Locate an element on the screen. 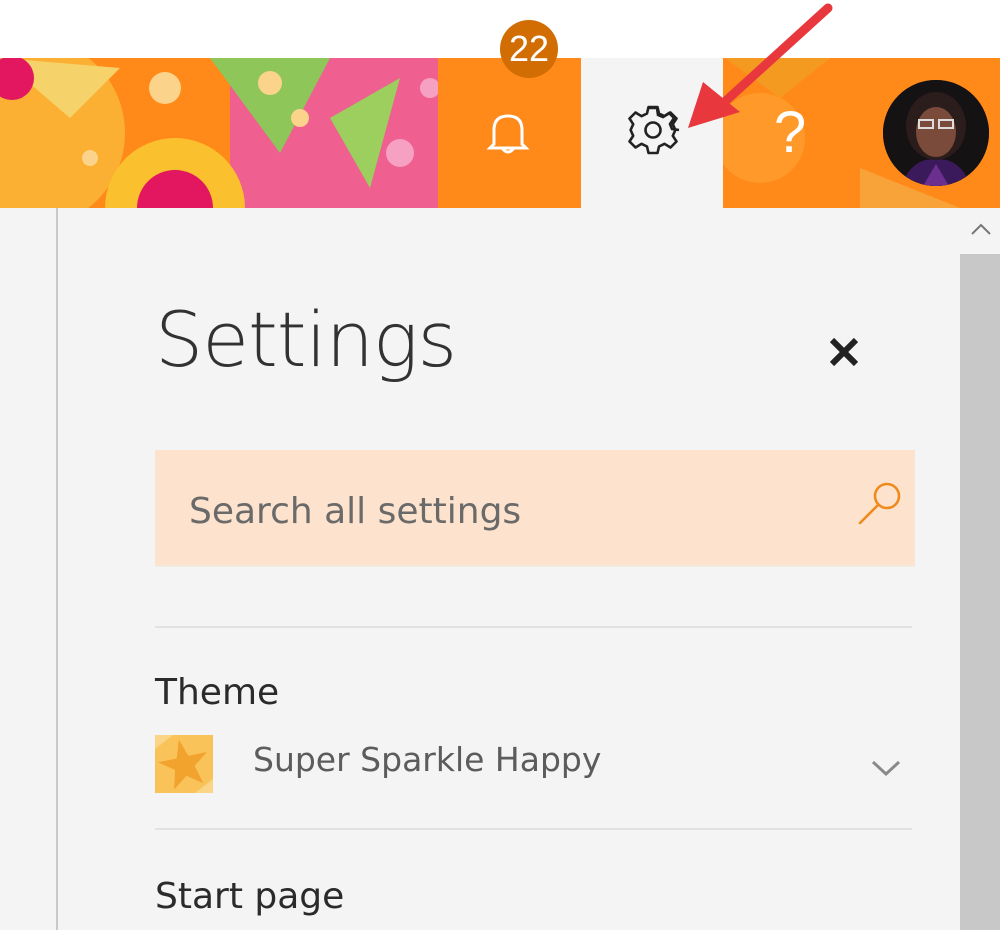 Image resolution: width=1000 pixels, height=930 pixels. search-input is located at coordinates (509, 511).